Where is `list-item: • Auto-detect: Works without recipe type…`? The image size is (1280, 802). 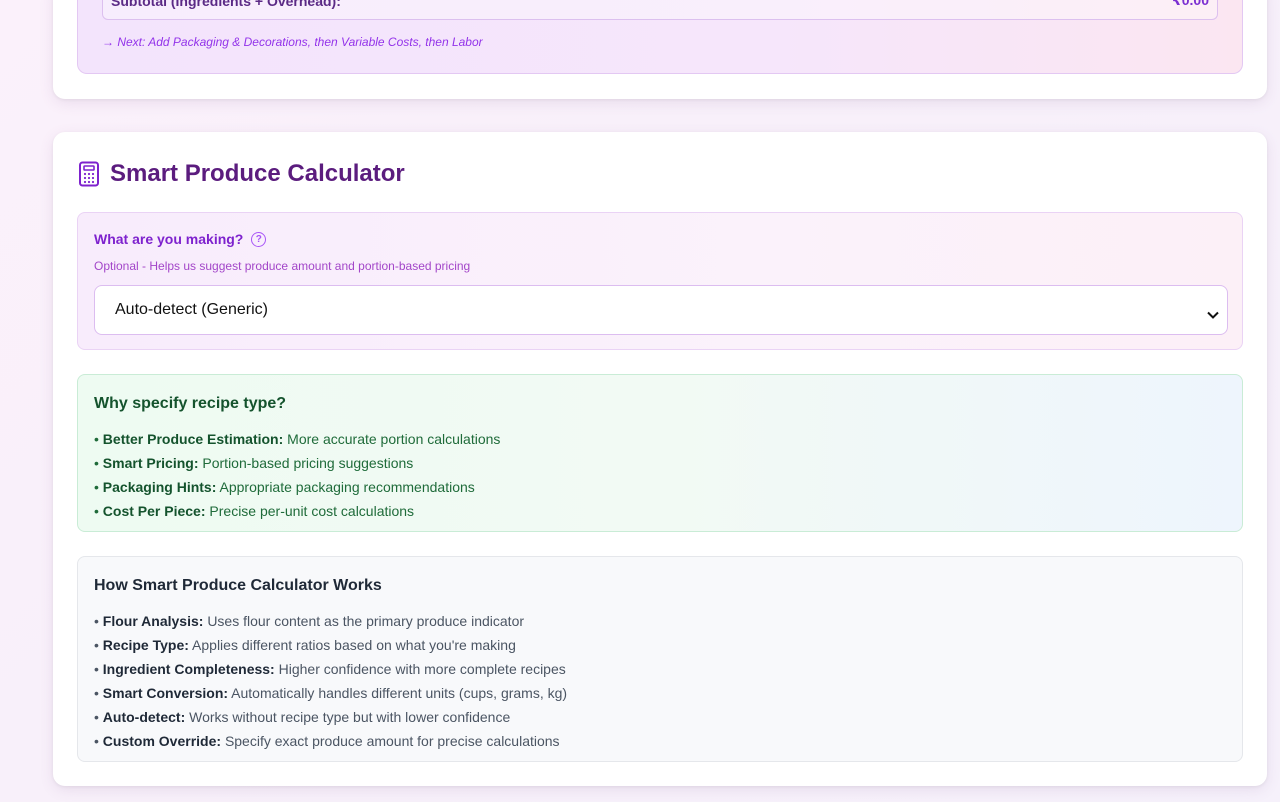
list-item: • Auto-detect: Works without recipe type… is located at coordinates (302, 717).